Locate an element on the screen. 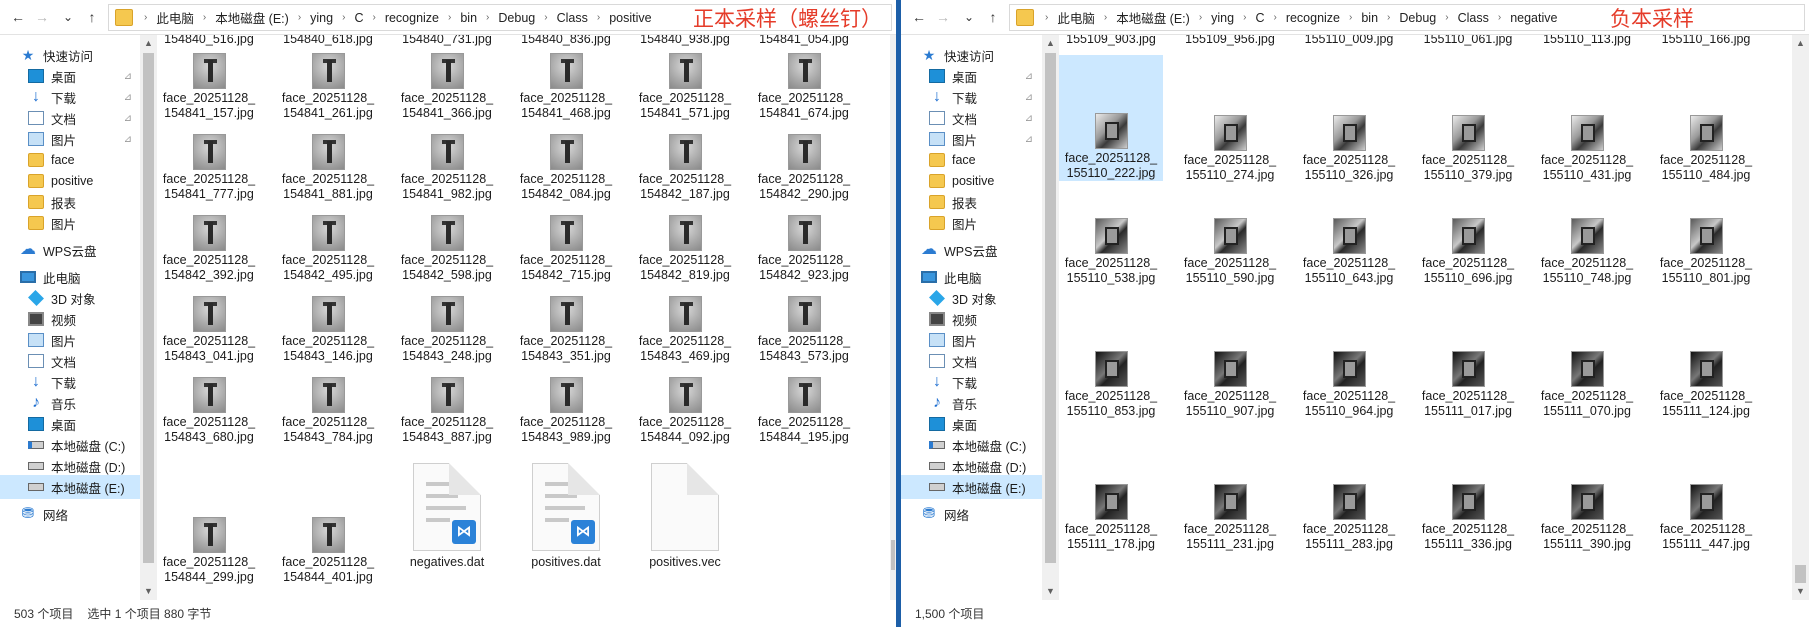 The width and height of the screenshot is (1809, 627). file-item: face_20251128_ 154844_401.jpg is located at coordinates (328, 551).